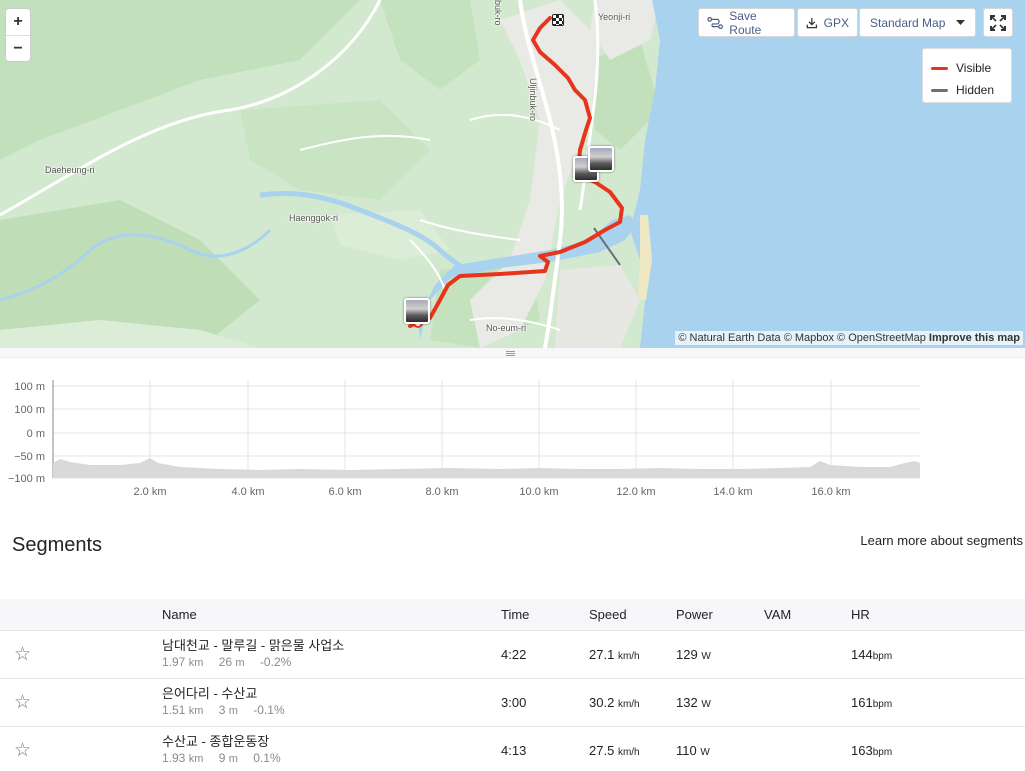  I want to click on segment-time: 4:13, so click(514, 750).